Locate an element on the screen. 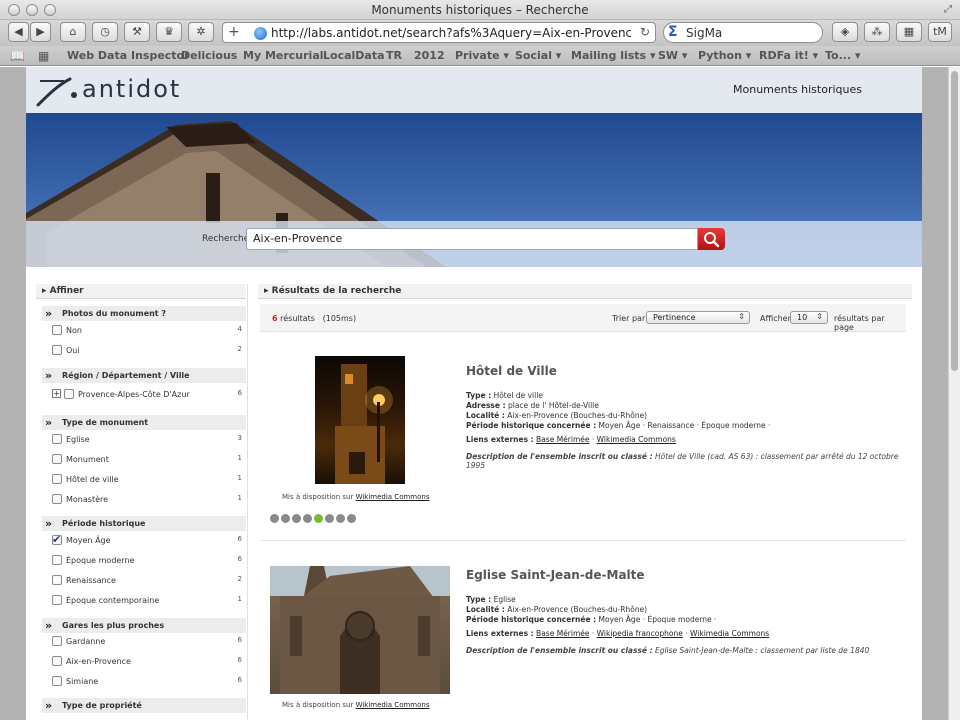  extension-button-1: ⚒ is located at coordinates (137, 32).